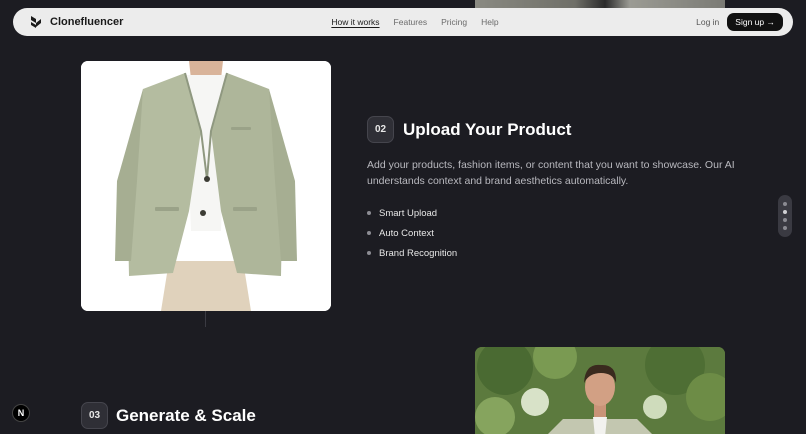 This screenshot has width=806, height=434. Describe the element at coordinates (755, 22) in the screenshot. I see `signup-button: Sign up →` at that location.